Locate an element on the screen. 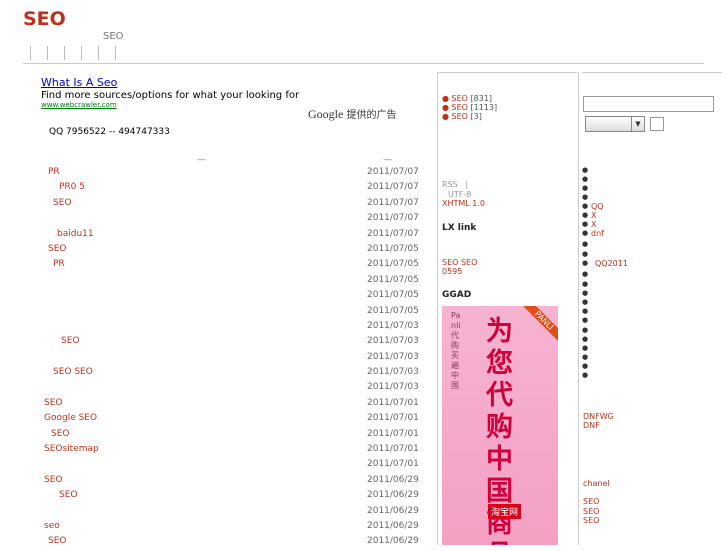 The image size is (727, 550). post-row: seo 2011/06/29 is located at coordinates (210, 526).